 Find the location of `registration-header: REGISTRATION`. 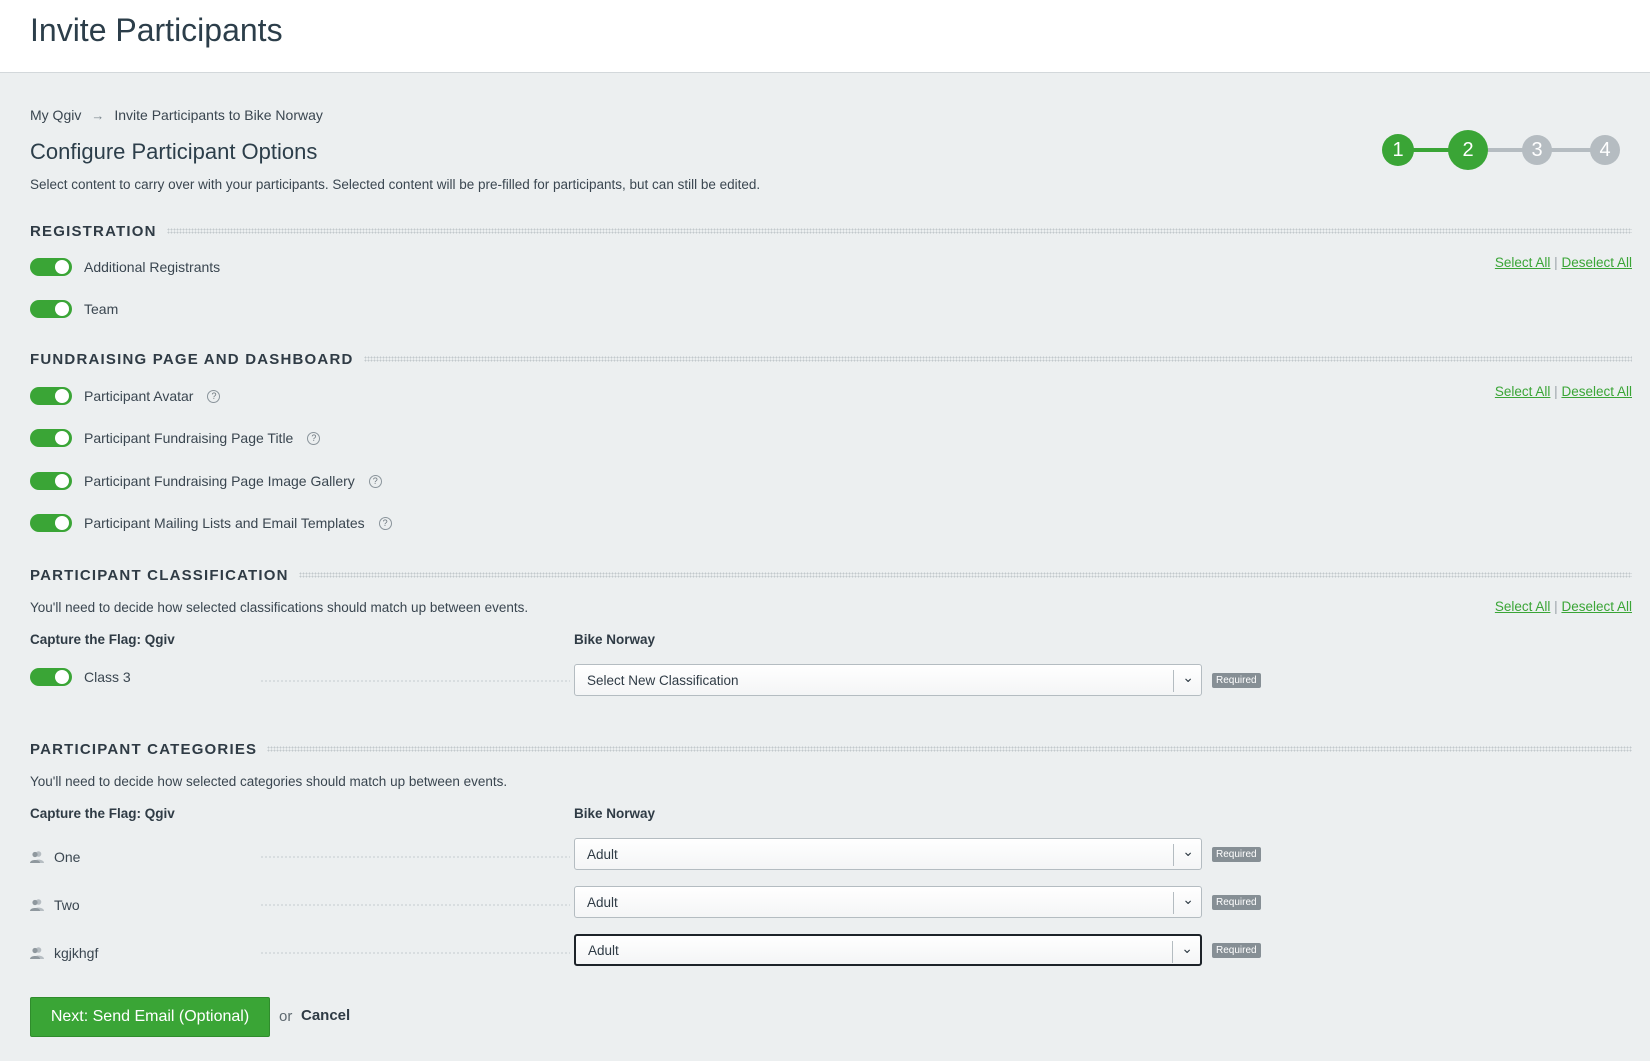

registration-header: REGISTRATION is located at coordinates (831, 231).